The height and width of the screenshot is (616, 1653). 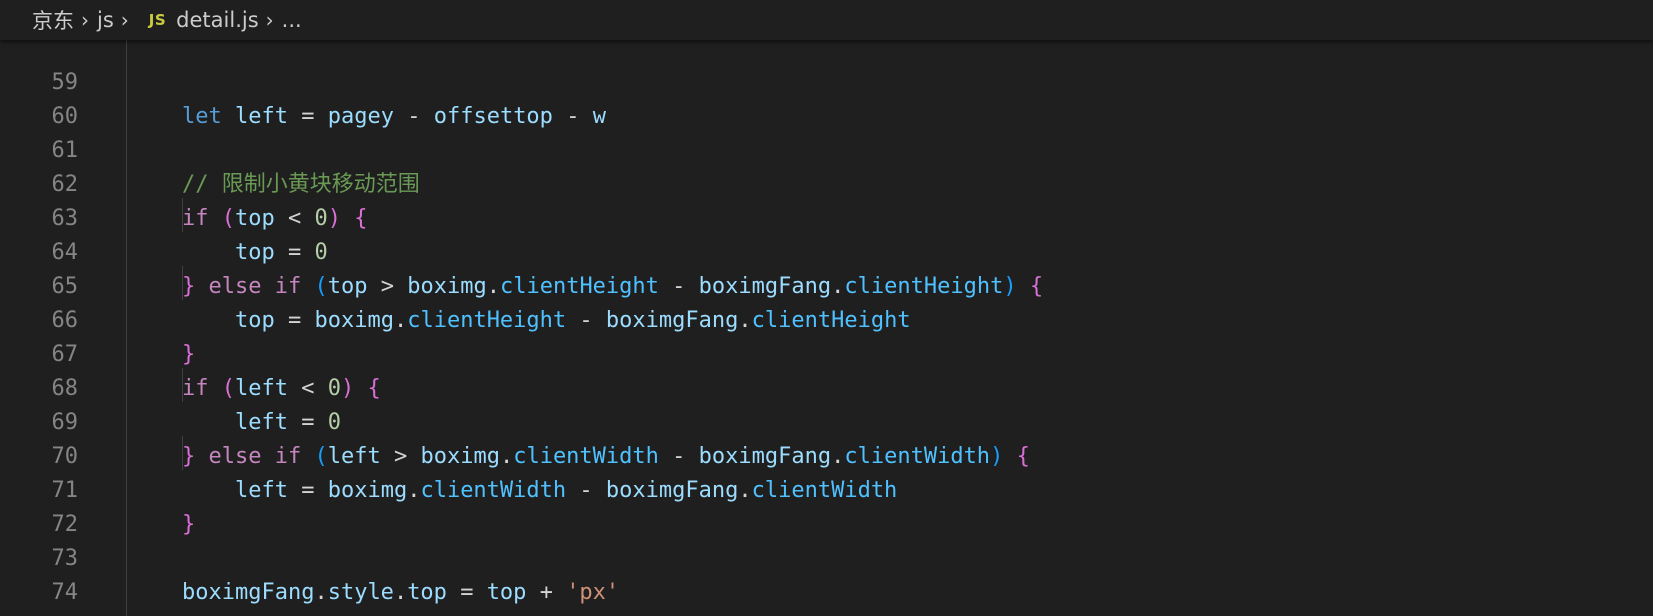 What do you see at coordinates (826, 505) in the screenshot?
I see `code-line: 72` at bounding box center [826, 505].